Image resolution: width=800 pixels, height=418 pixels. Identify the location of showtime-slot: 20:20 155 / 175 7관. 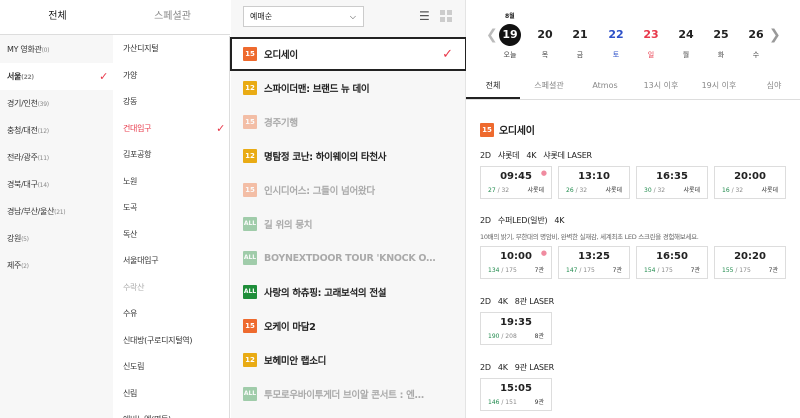
(750, 262).